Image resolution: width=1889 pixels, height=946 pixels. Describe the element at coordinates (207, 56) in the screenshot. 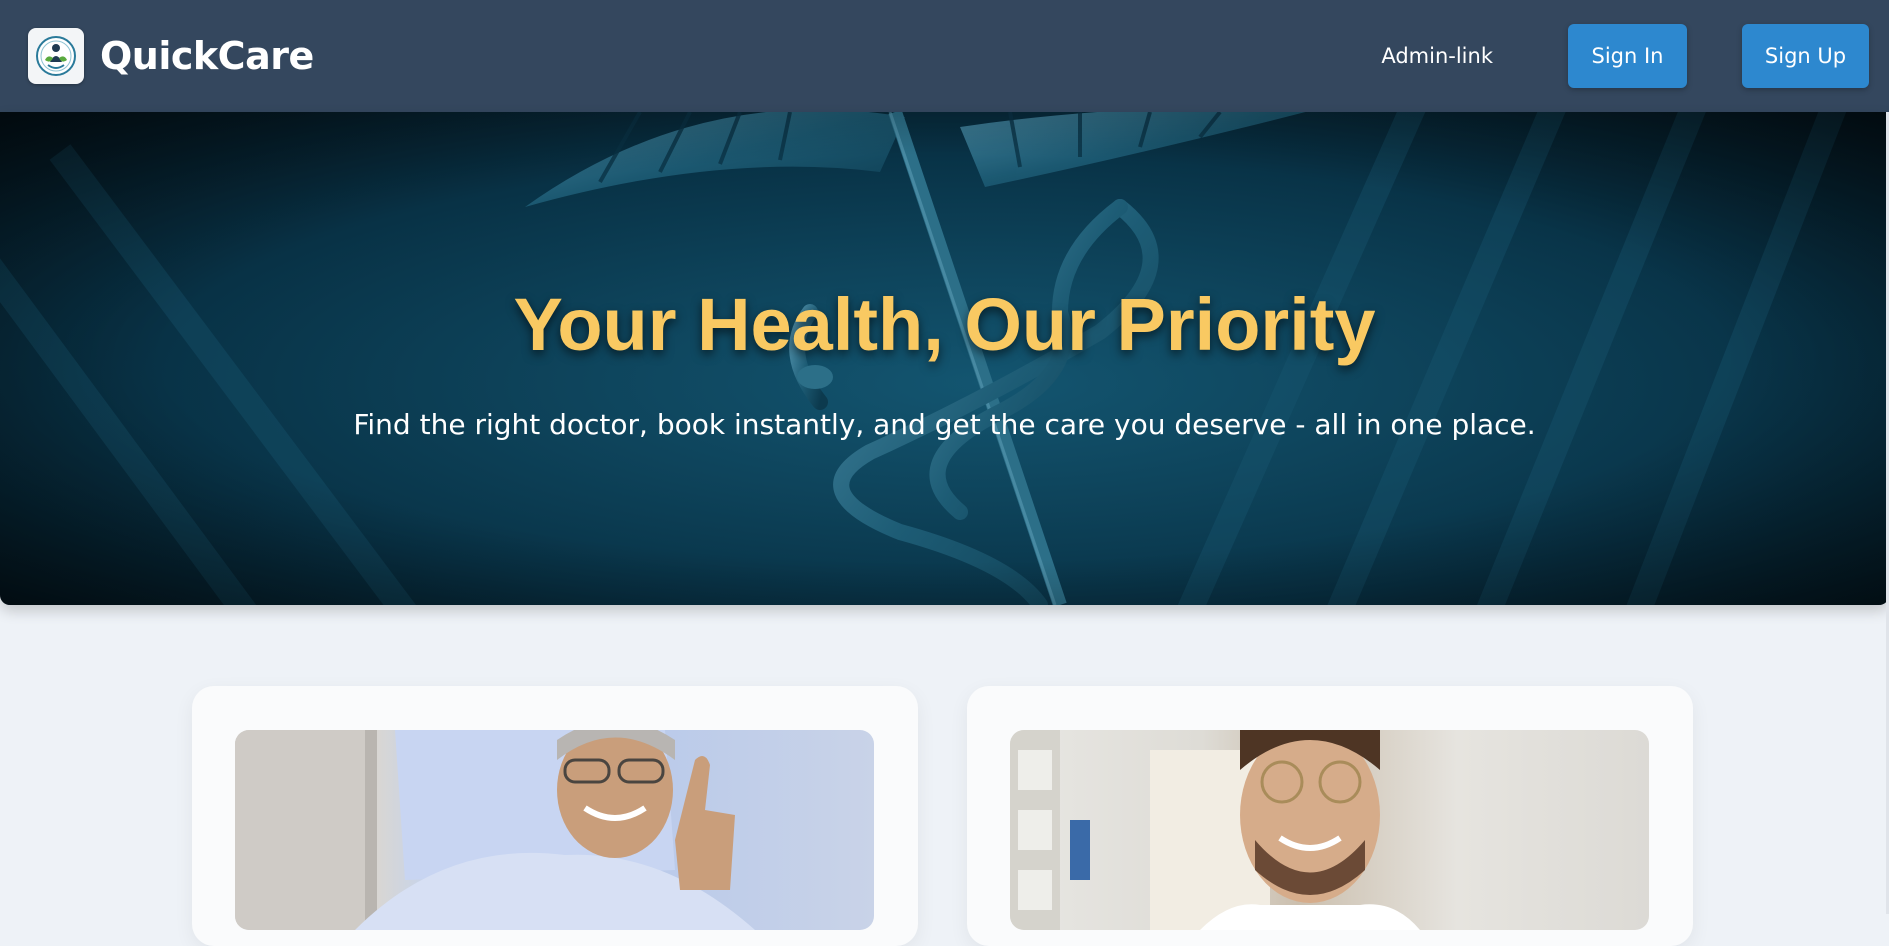

I see `brand-name: QuickCare` at that location.